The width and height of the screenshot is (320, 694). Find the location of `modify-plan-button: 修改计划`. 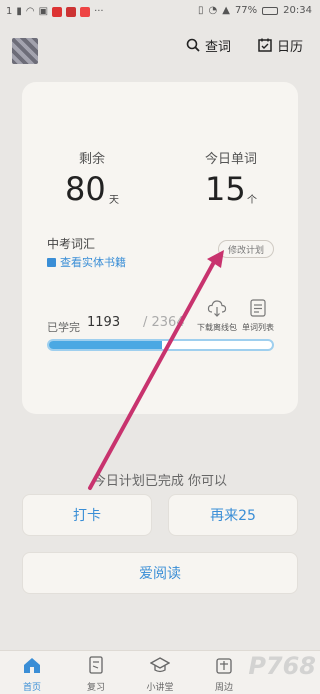

modify-plan-button: 修改计划 is located at coordinates (246, 249).